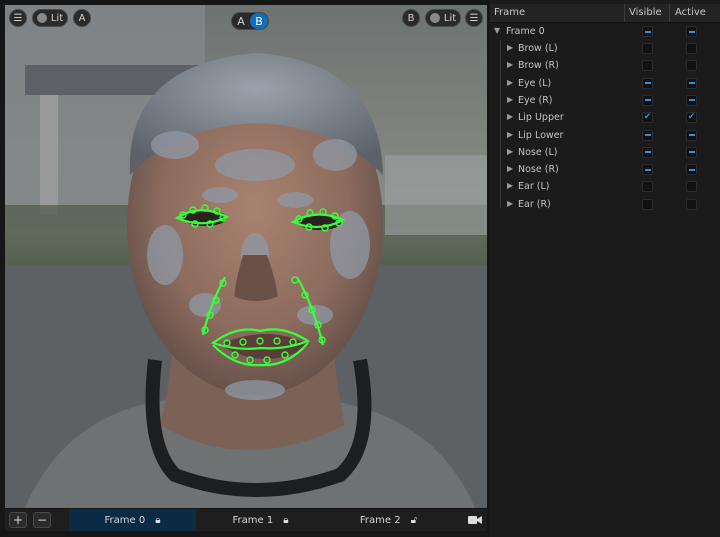 The height and width of the screenshot is (537, 720). Describe the element at coordinates (605, 13) in the screenshot. I see `outliner-header: Frame Visible Active` at that location.